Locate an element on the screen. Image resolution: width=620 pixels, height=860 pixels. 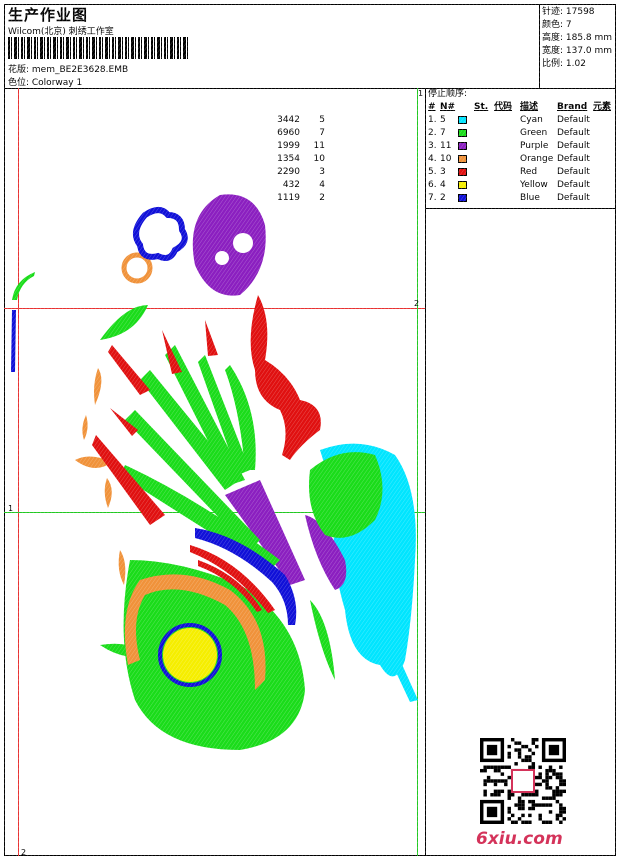
qr-code is located at coordinates (523, 781).